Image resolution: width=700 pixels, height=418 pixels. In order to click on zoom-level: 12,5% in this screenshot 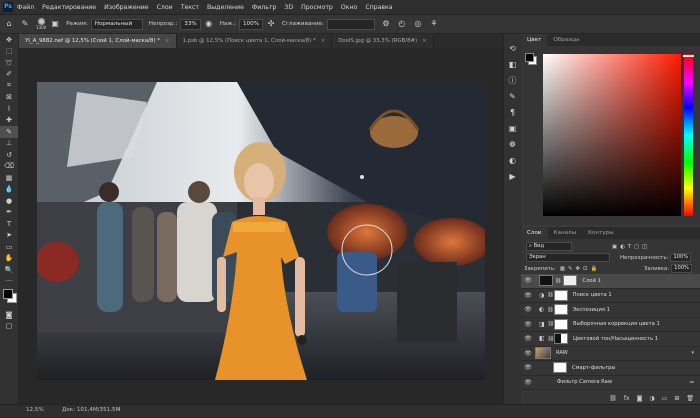, I will do `click(35, 410)`.